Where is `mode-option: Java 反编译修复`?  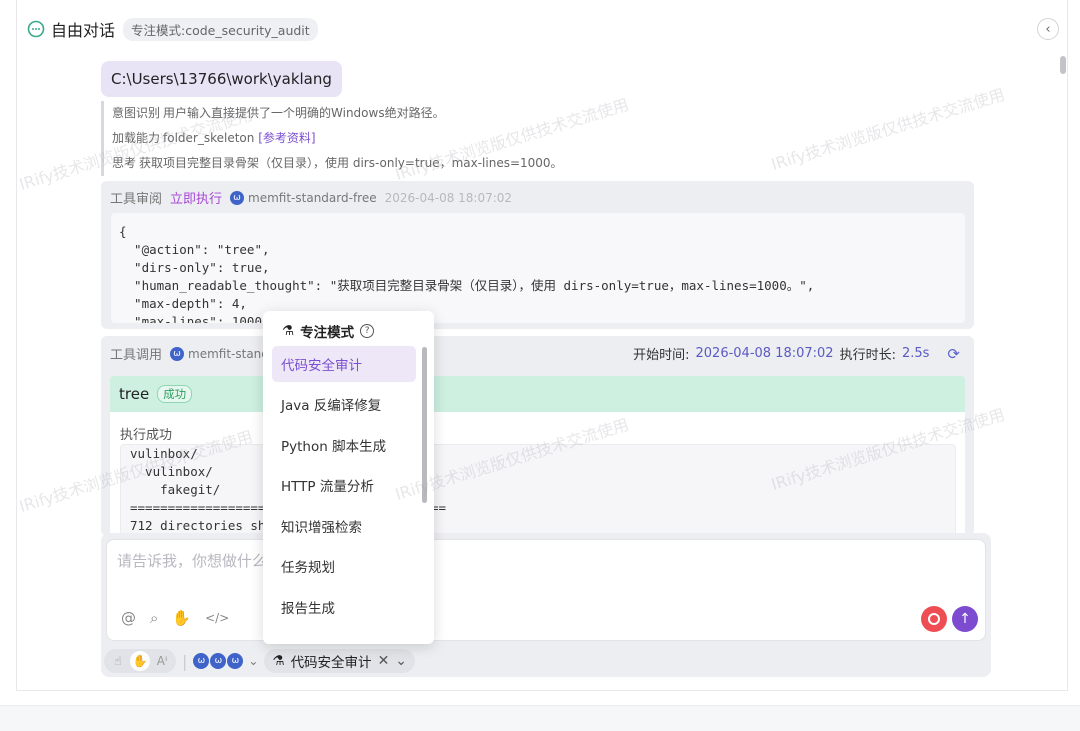 mode-option: Java 反编译修复 is located at coordinates (344, 404).